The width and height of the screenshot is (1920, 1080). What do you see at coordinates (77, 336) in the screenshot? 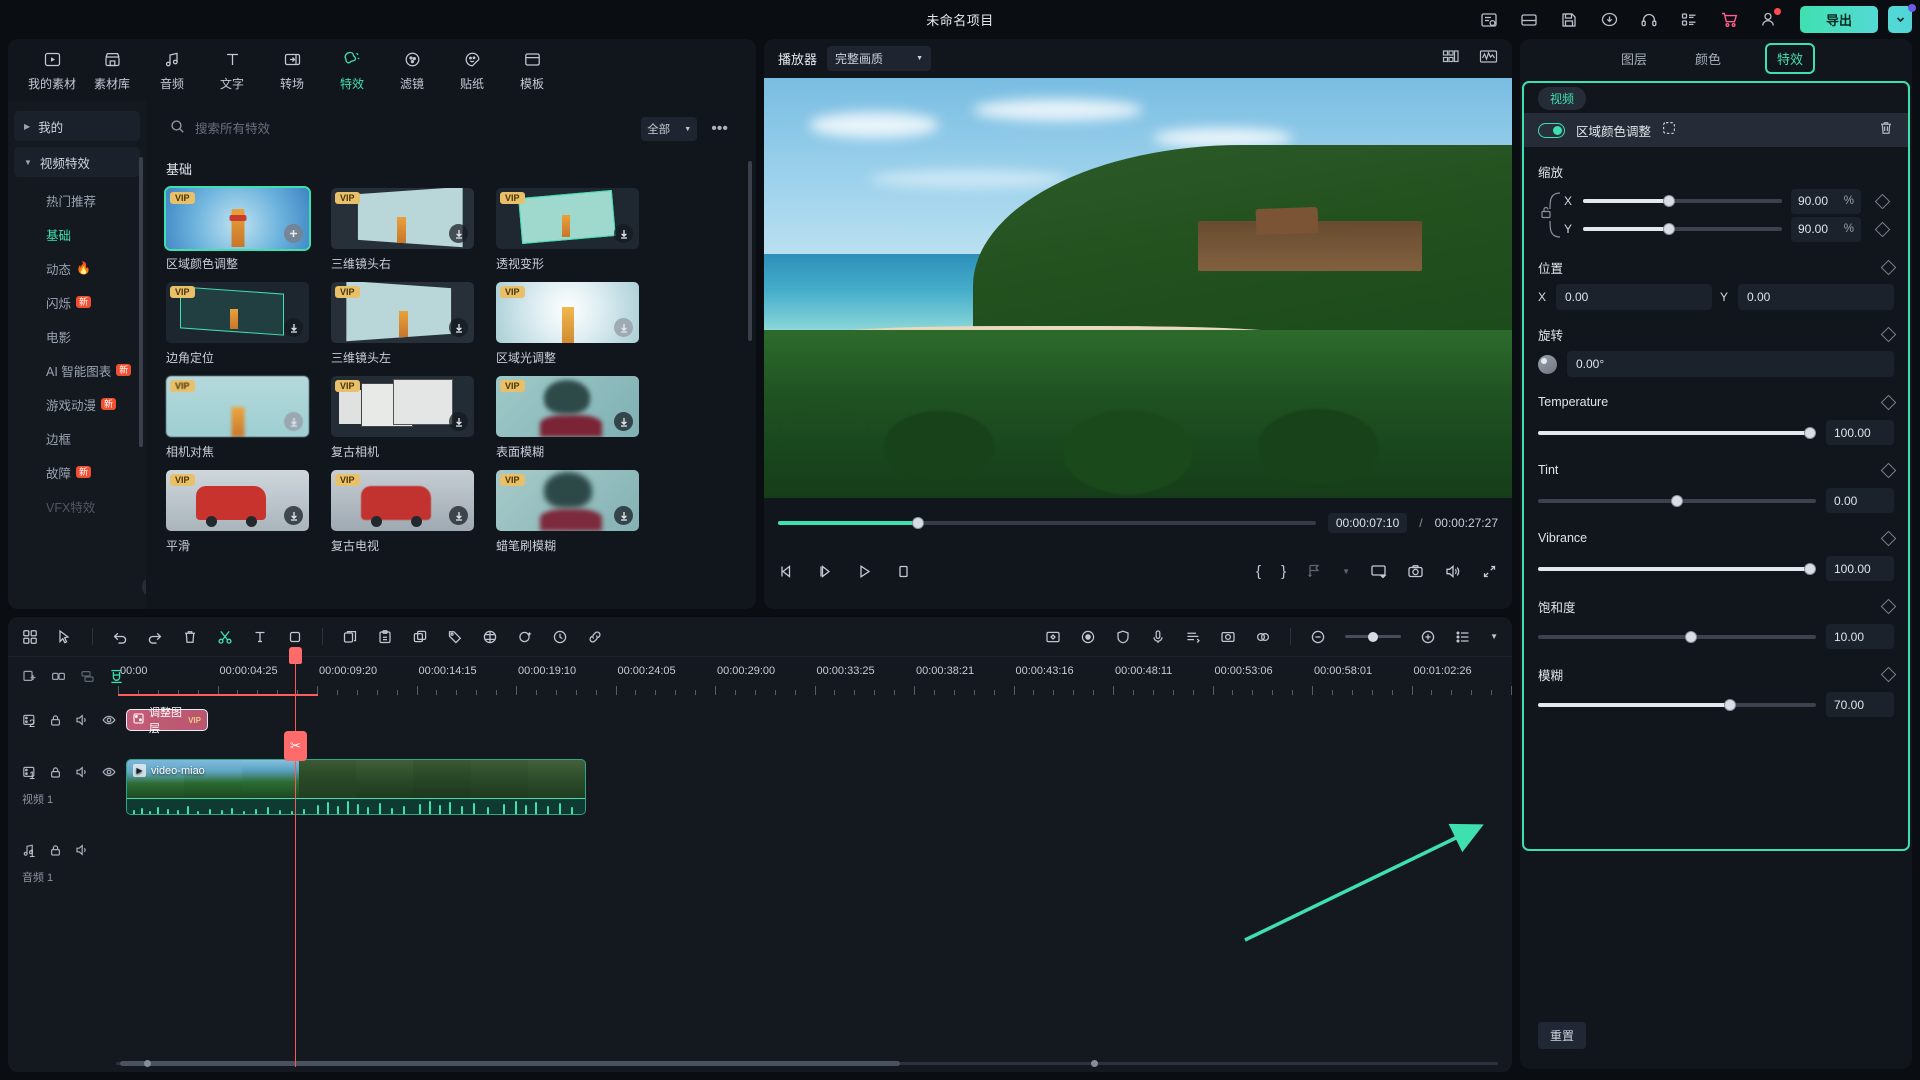
I see `category-item-movie: 电影` at bounding box center [77, 336].